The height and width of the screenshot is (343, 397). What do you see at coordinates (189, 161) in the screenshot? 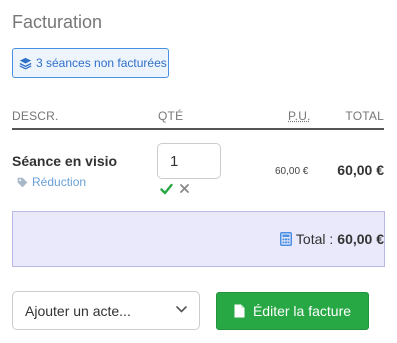
I see `quantity-input` at bounding box center [189, 161].